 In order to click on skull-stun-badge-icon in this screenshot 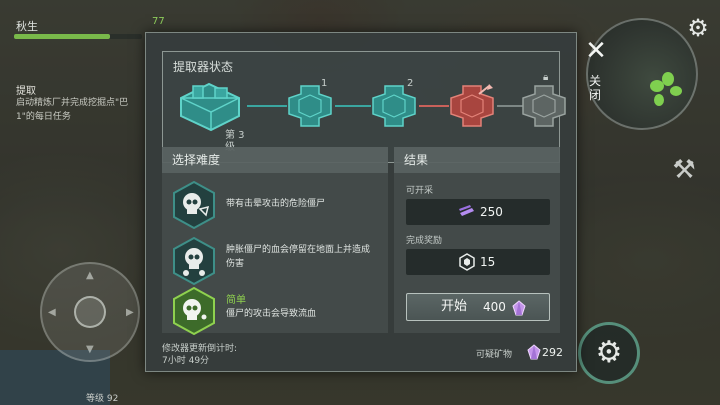, I will do `click(194, 205)`.